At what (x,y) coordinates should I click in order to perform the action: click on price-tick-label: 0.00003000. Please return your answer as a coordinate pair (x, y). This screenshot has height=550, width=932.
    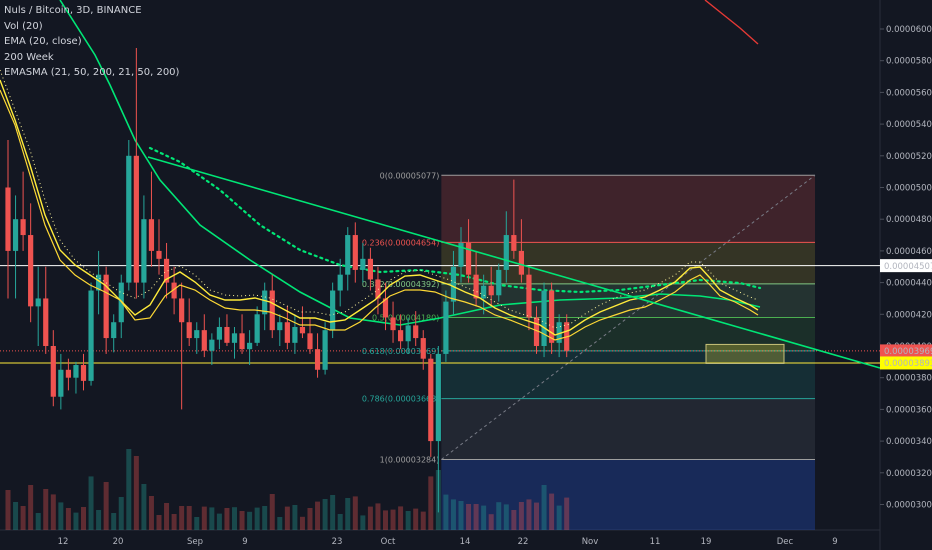
    Looking at the image, I should click on (909, 506).